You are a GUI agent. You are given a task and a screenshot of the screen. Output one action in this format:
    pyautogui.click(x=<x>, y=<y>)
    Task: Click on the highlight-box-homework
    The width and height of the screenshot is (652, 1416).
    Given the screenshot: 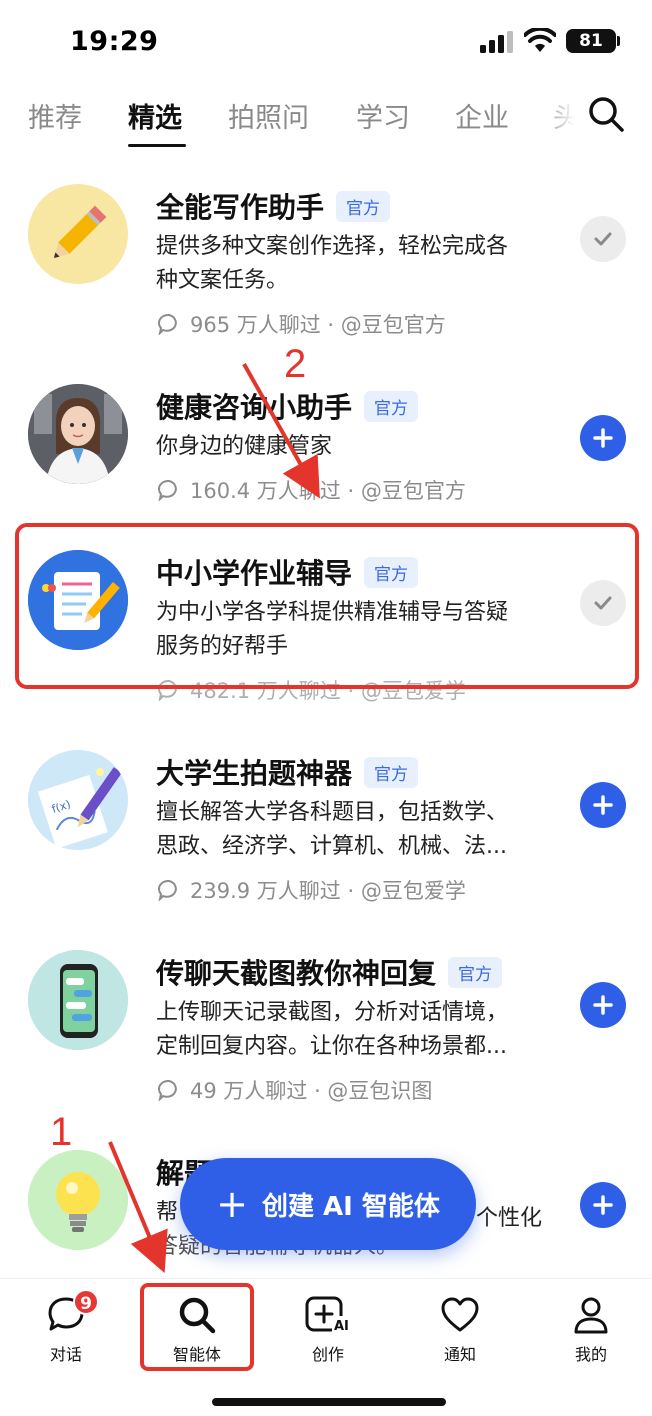 What is the action you would take?
    pyautogui.click(x=327, y=606)
    